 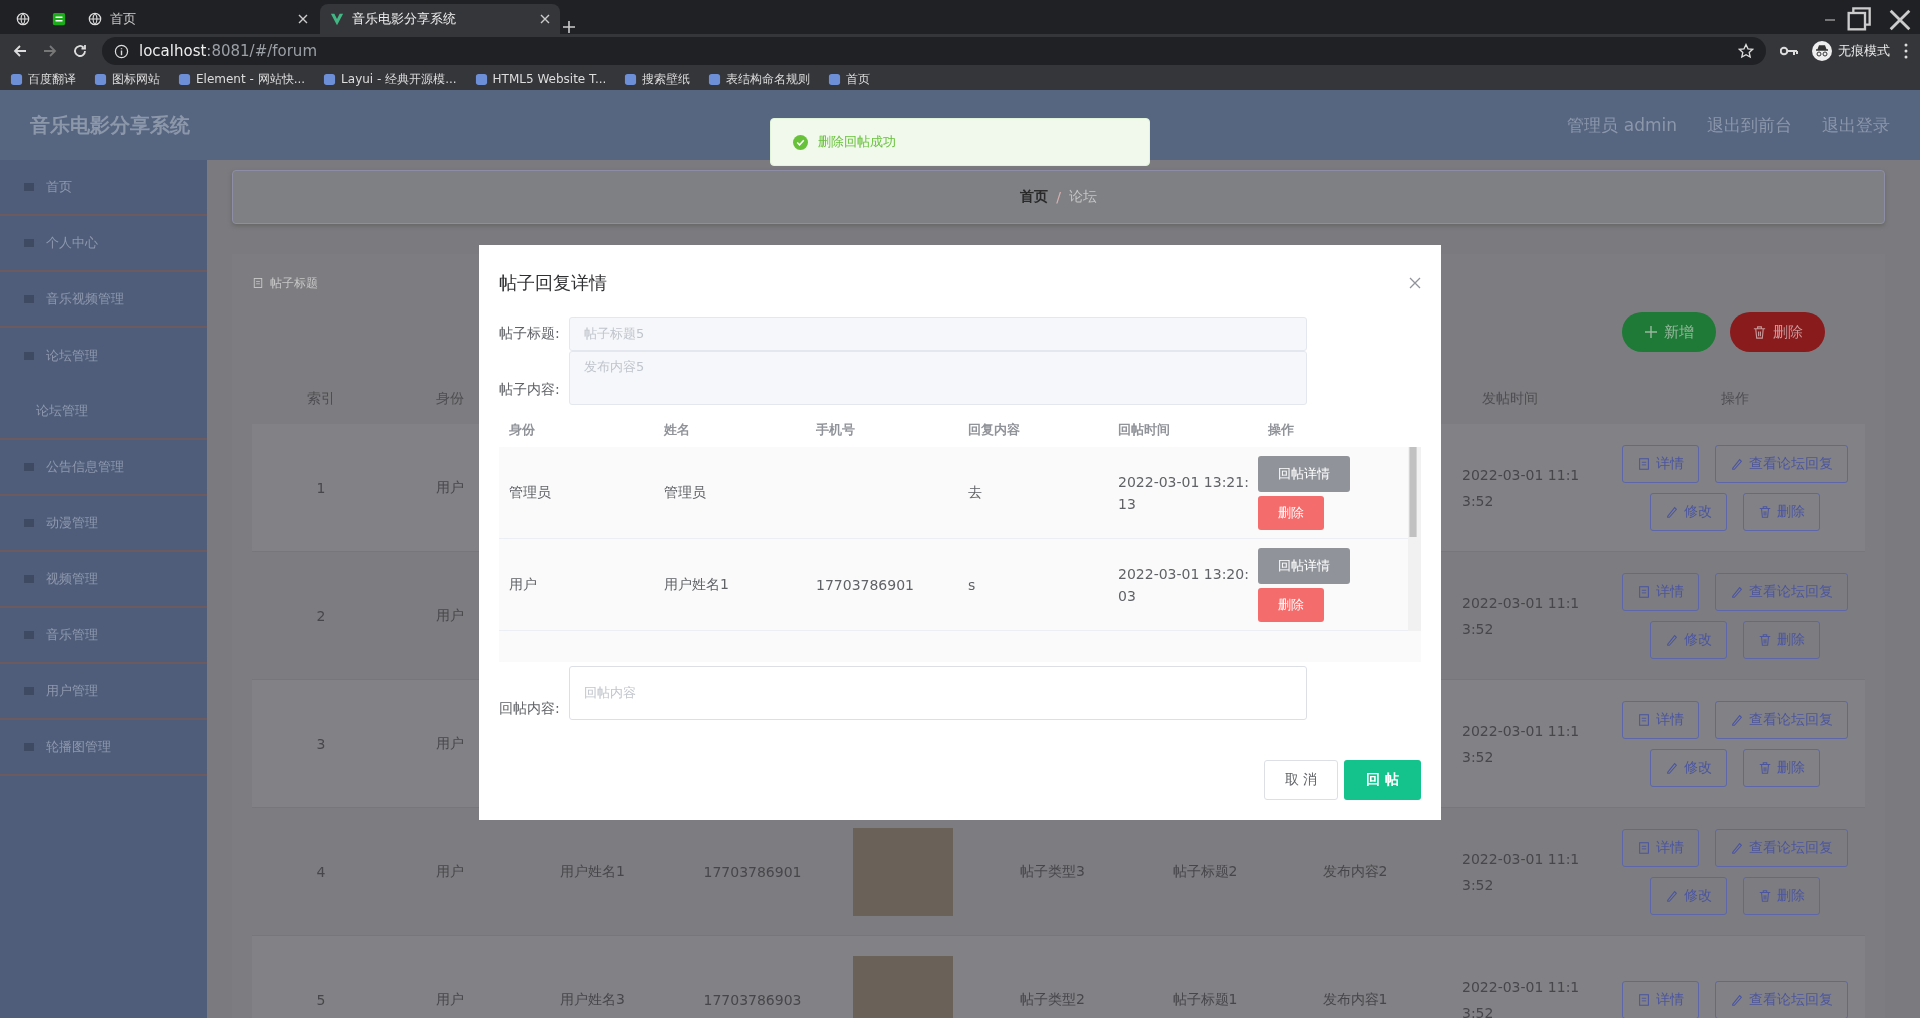 I want to click on field-label: 回帖内容:, so click(x=530, y=708).